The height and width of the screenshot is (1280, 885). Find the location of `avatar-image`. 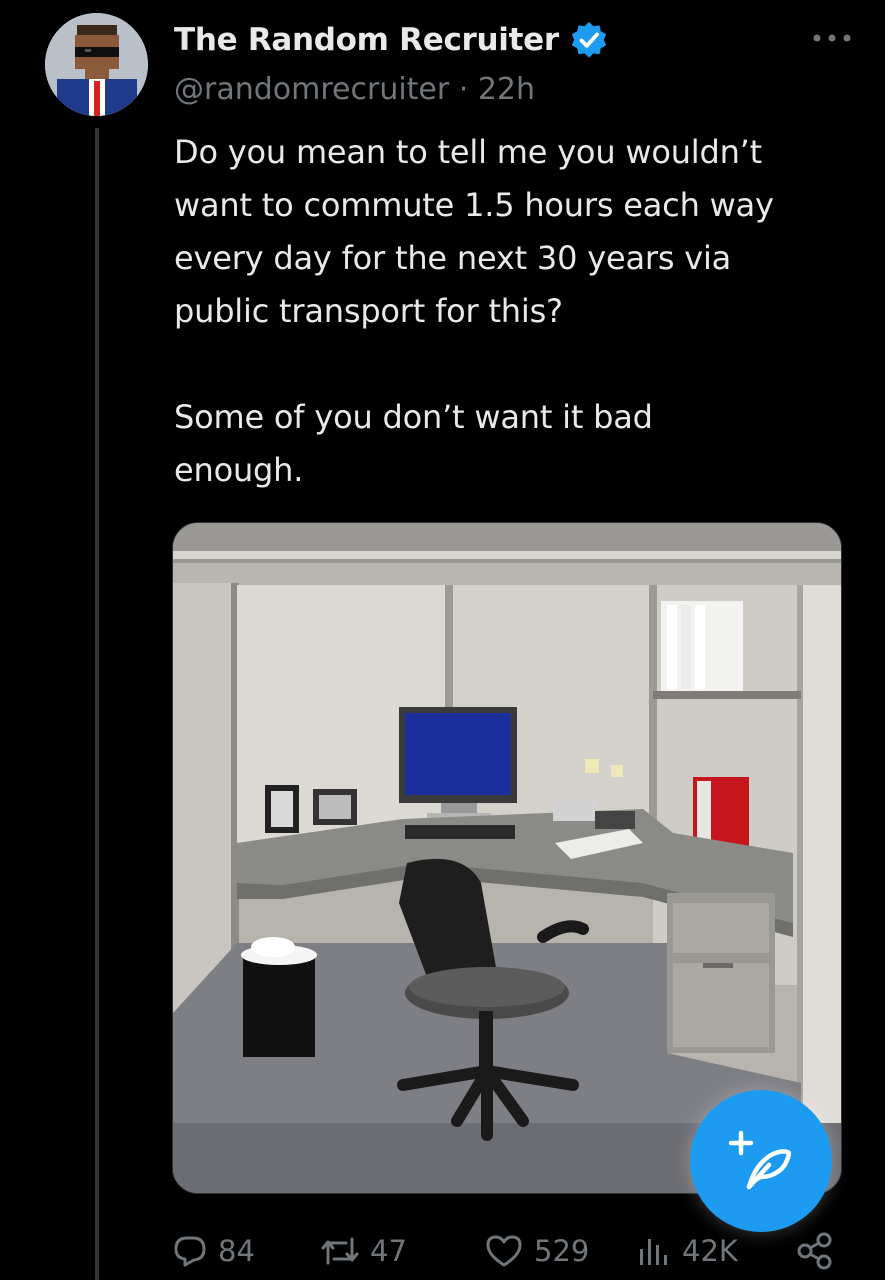

avatar-image is located at coordinates (96, 64).